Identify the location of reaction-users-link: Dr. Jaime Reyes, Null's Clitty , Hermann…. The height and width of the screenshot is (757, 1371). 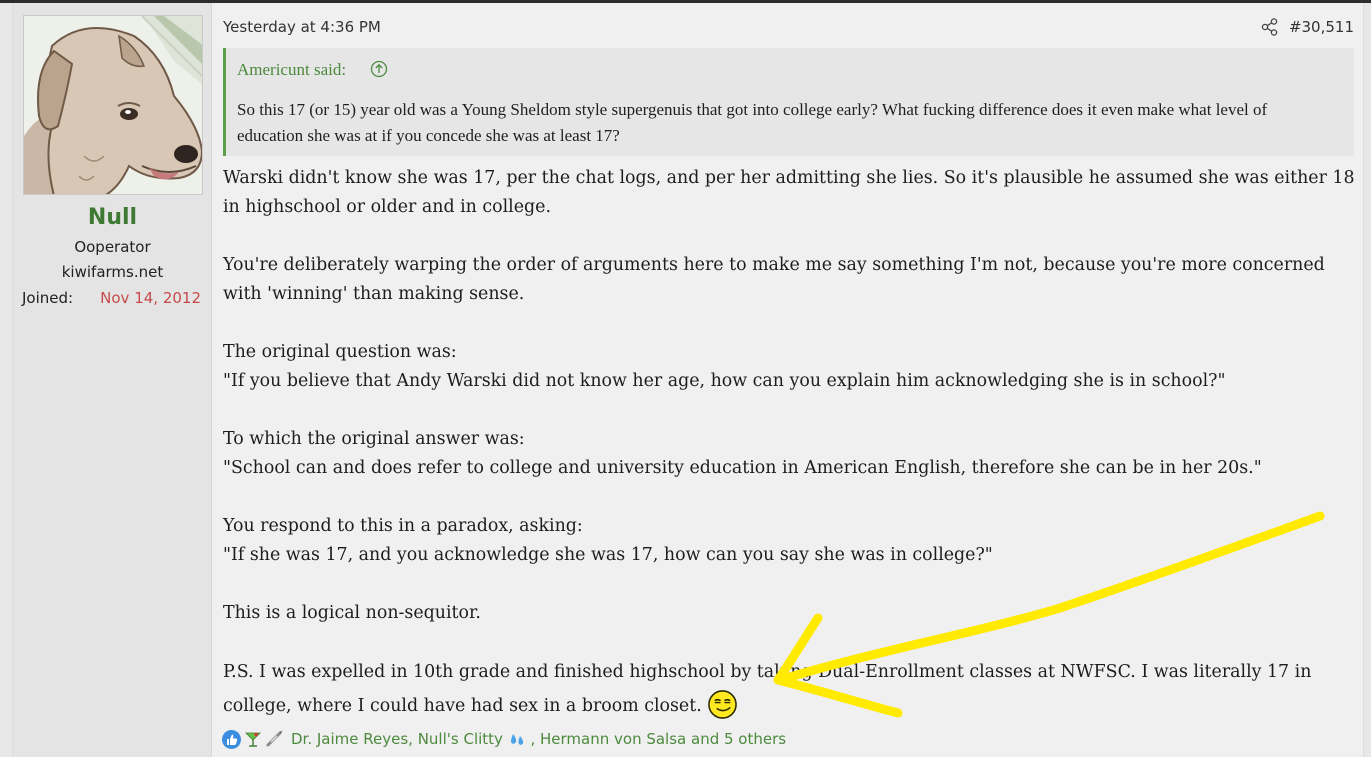
(538, 739).